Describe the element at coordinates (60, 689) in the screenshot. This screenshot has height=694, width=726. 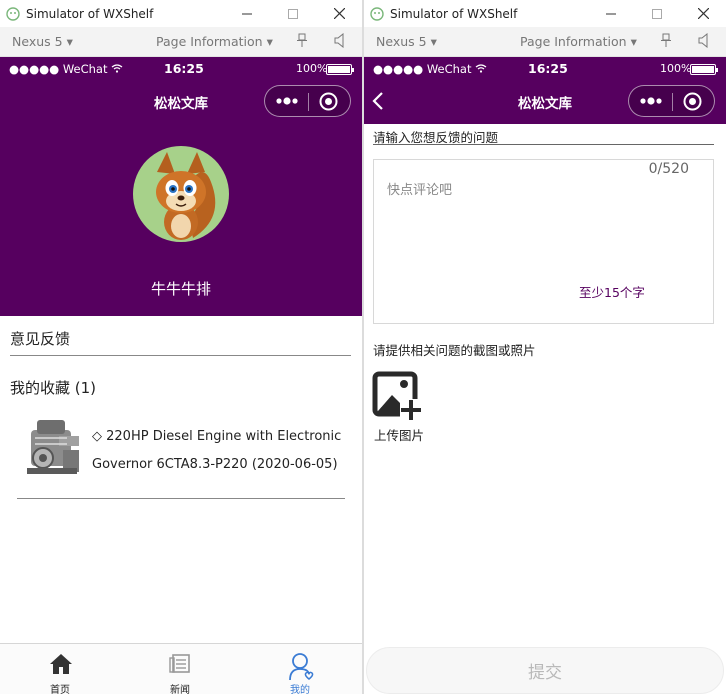
I see `tab-home-label: 首页` at that location.